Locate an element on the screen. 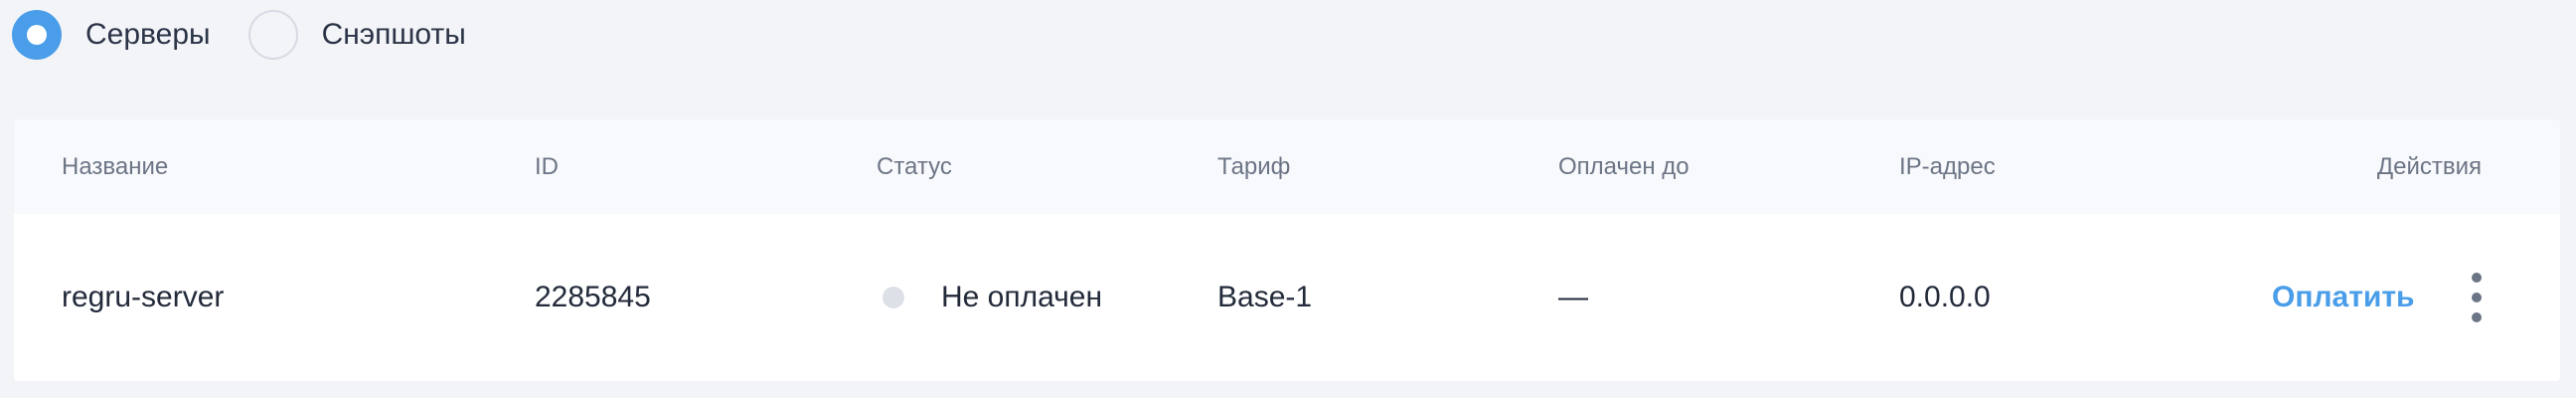 This screenshot has width=2576, height=398. column-header-id: ID is located at coordinates (547, 166).